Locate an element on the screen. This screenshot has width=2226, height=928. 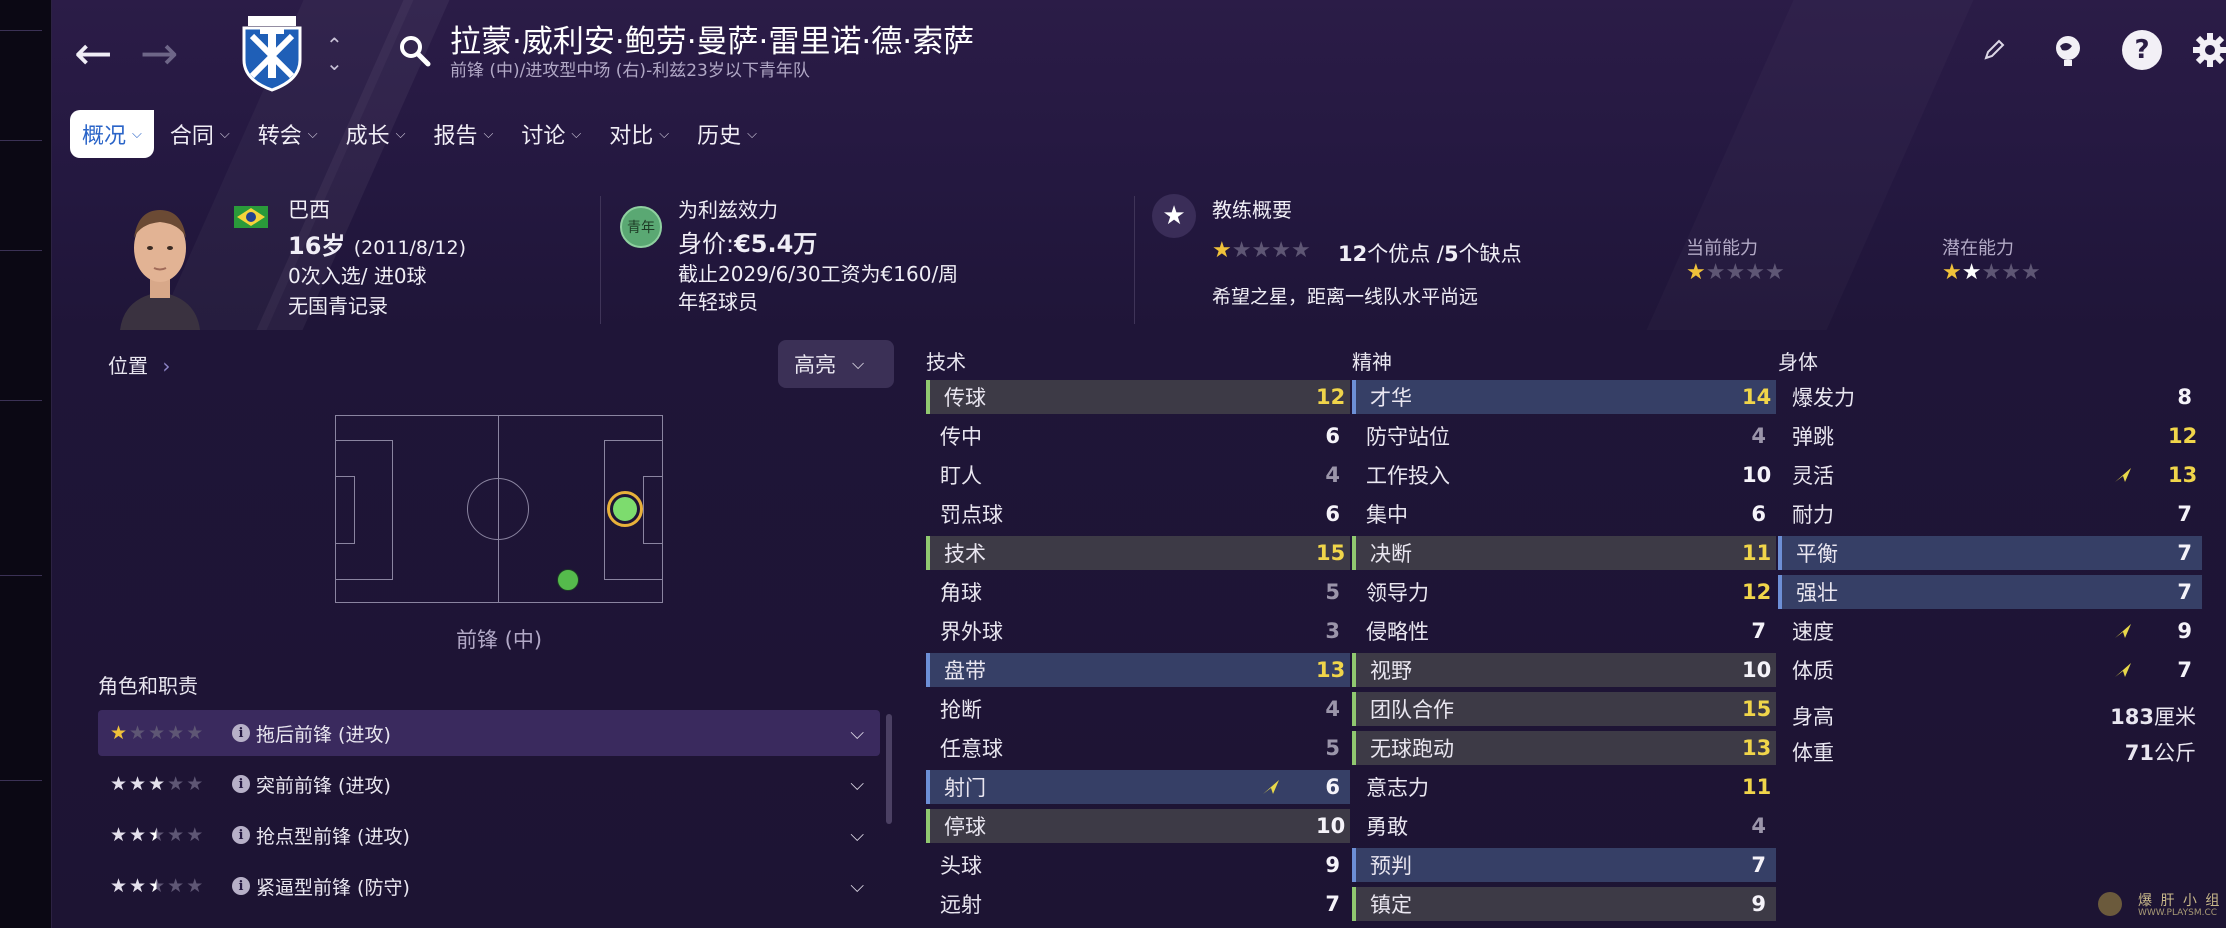
tab-reports: 报告 ⌵ is located at coordinates (464, 134).